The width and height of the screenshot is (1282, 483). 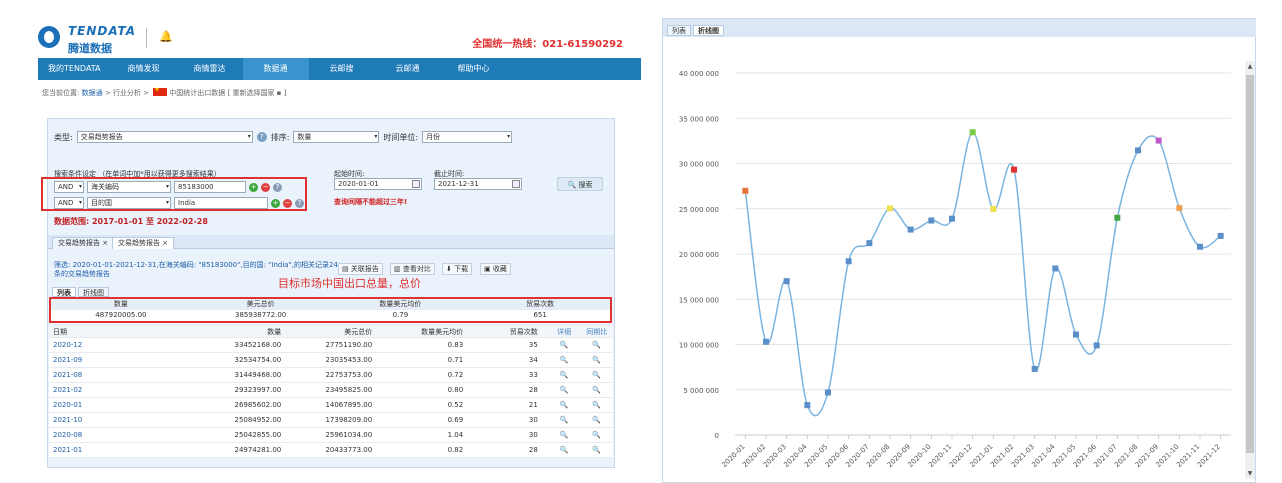 What do you see at coordinates (1250, 66) in the screenshot?
I see `scroll-up-icon: ▲` at bounding box center [1250, 66].